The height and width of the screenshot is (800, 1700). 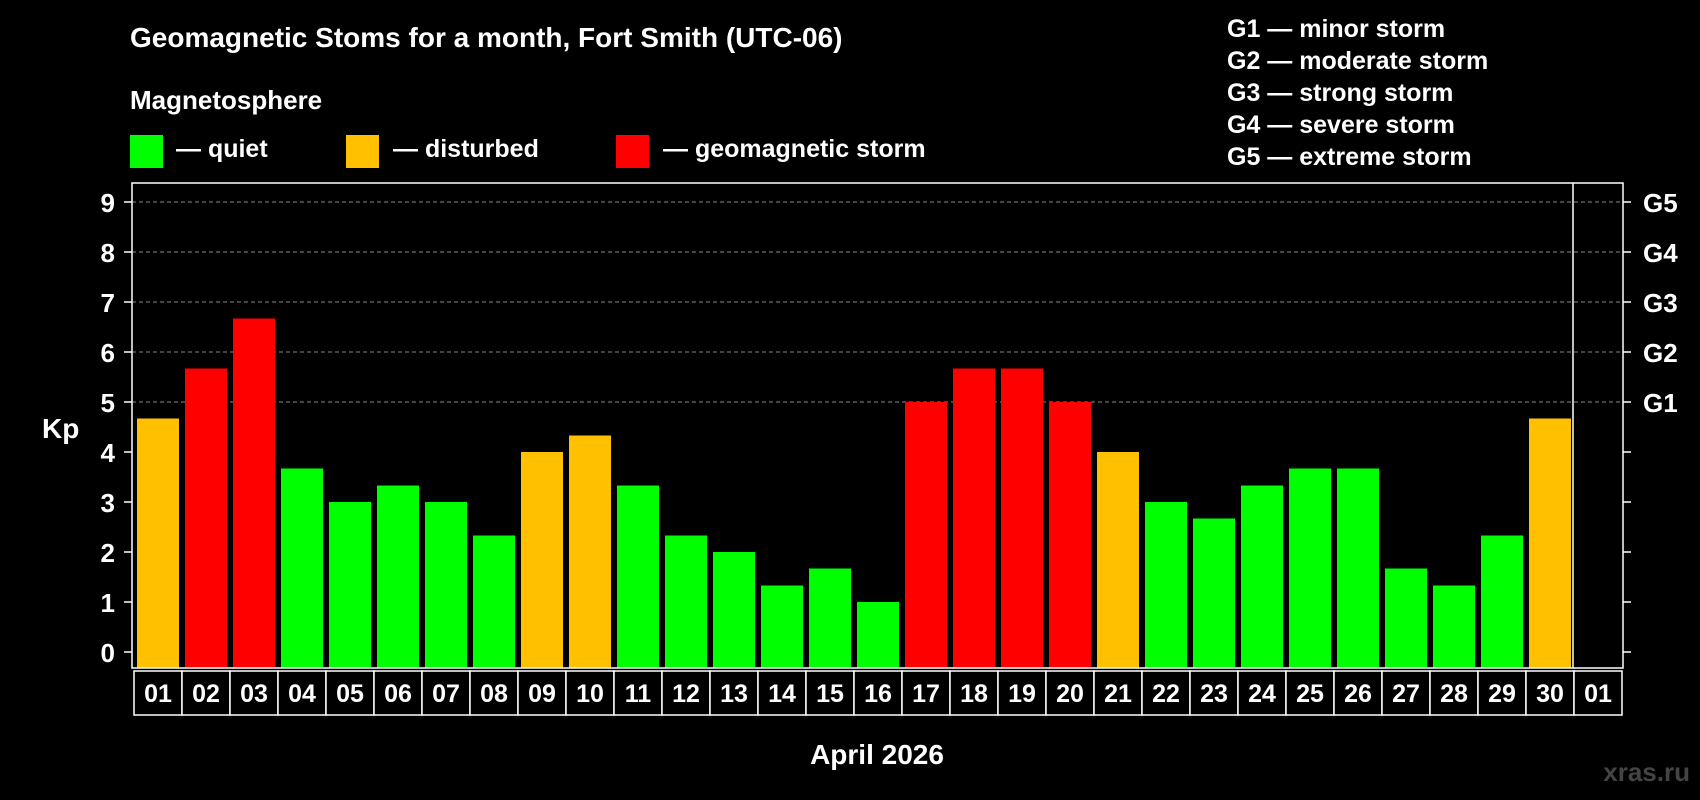 I want to click on g-level-label: G2, so click(x=1660, y=353).